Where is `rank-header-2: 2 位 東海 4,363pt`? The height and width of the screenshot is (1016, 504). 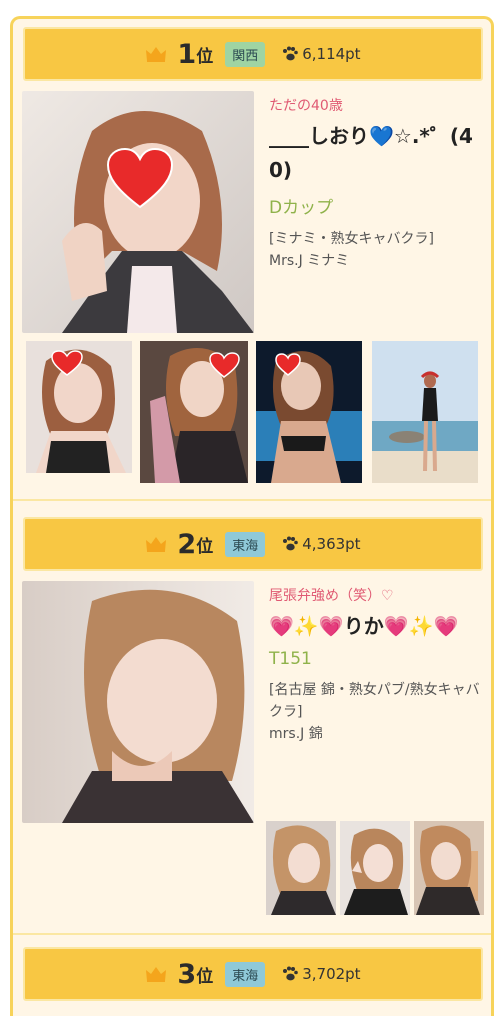 rank-header-2: 2 位 東海 4,363pt is located at coordinates (253, 544).